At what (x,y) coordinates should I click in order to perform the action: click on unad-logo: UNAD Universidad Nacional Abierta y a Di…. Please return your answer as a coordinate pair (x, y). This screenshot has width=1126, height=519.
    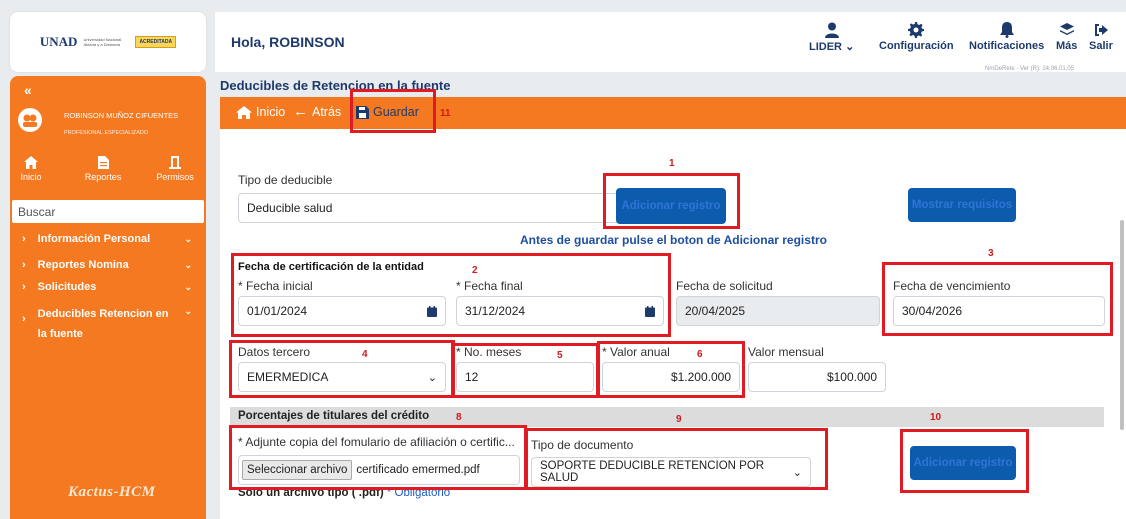
    Looking at the image, I should click on (108, 42).